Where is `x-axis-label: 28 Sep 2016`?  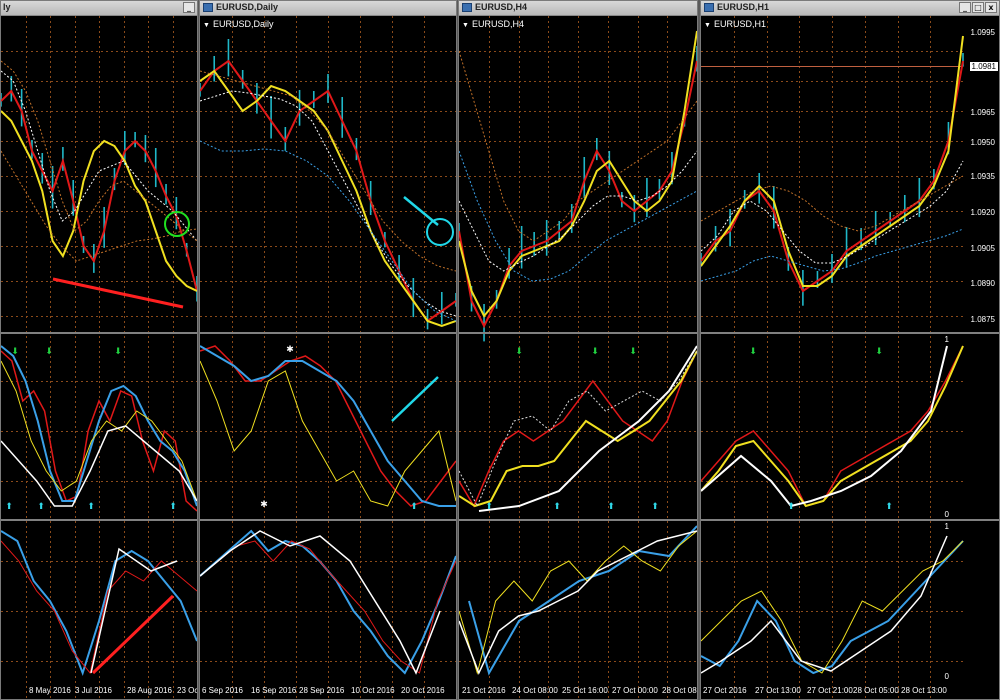
x-axis-label: 28 Sep 2016 is located at coordinates (322, 690).